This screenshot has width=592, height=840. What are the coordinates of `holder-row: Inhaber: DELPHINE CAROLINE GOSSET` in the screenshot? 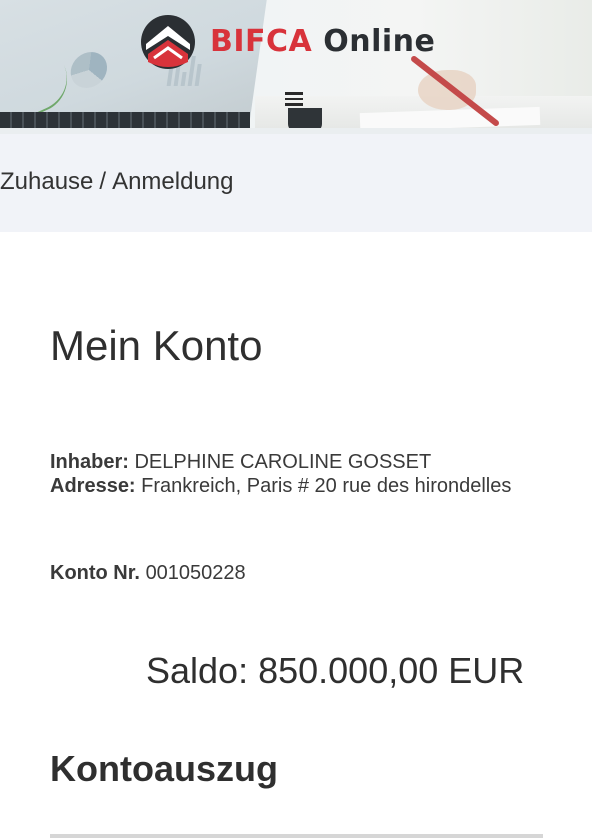 It's located at (285, 462).